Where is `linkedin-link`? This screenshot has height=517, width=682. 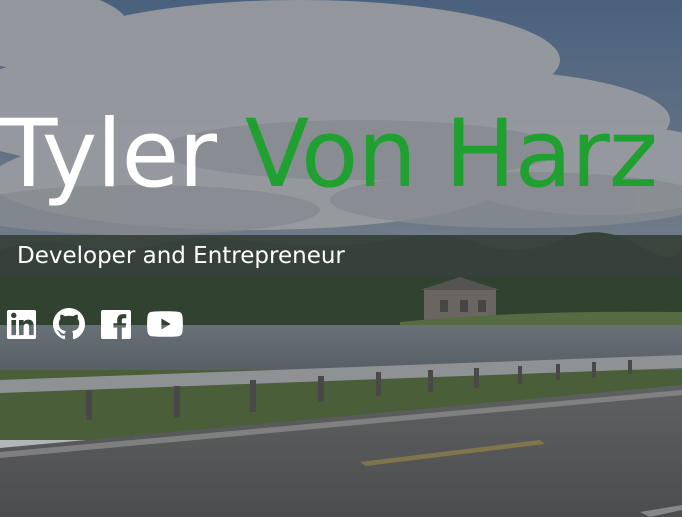
linkedin-link is located at coordinates (21, 324).